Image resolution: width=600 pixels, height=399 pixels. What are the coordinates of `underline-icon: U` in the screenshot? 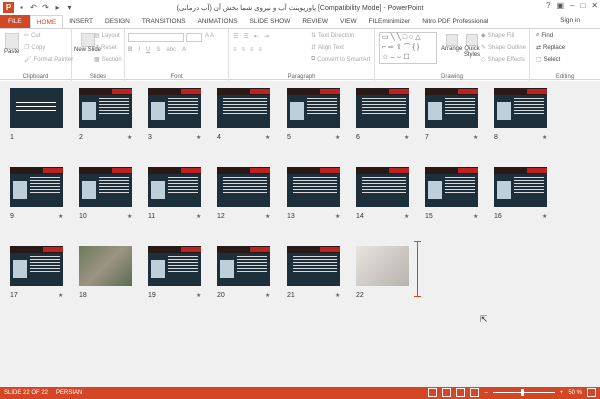 It's located at (148, 50).